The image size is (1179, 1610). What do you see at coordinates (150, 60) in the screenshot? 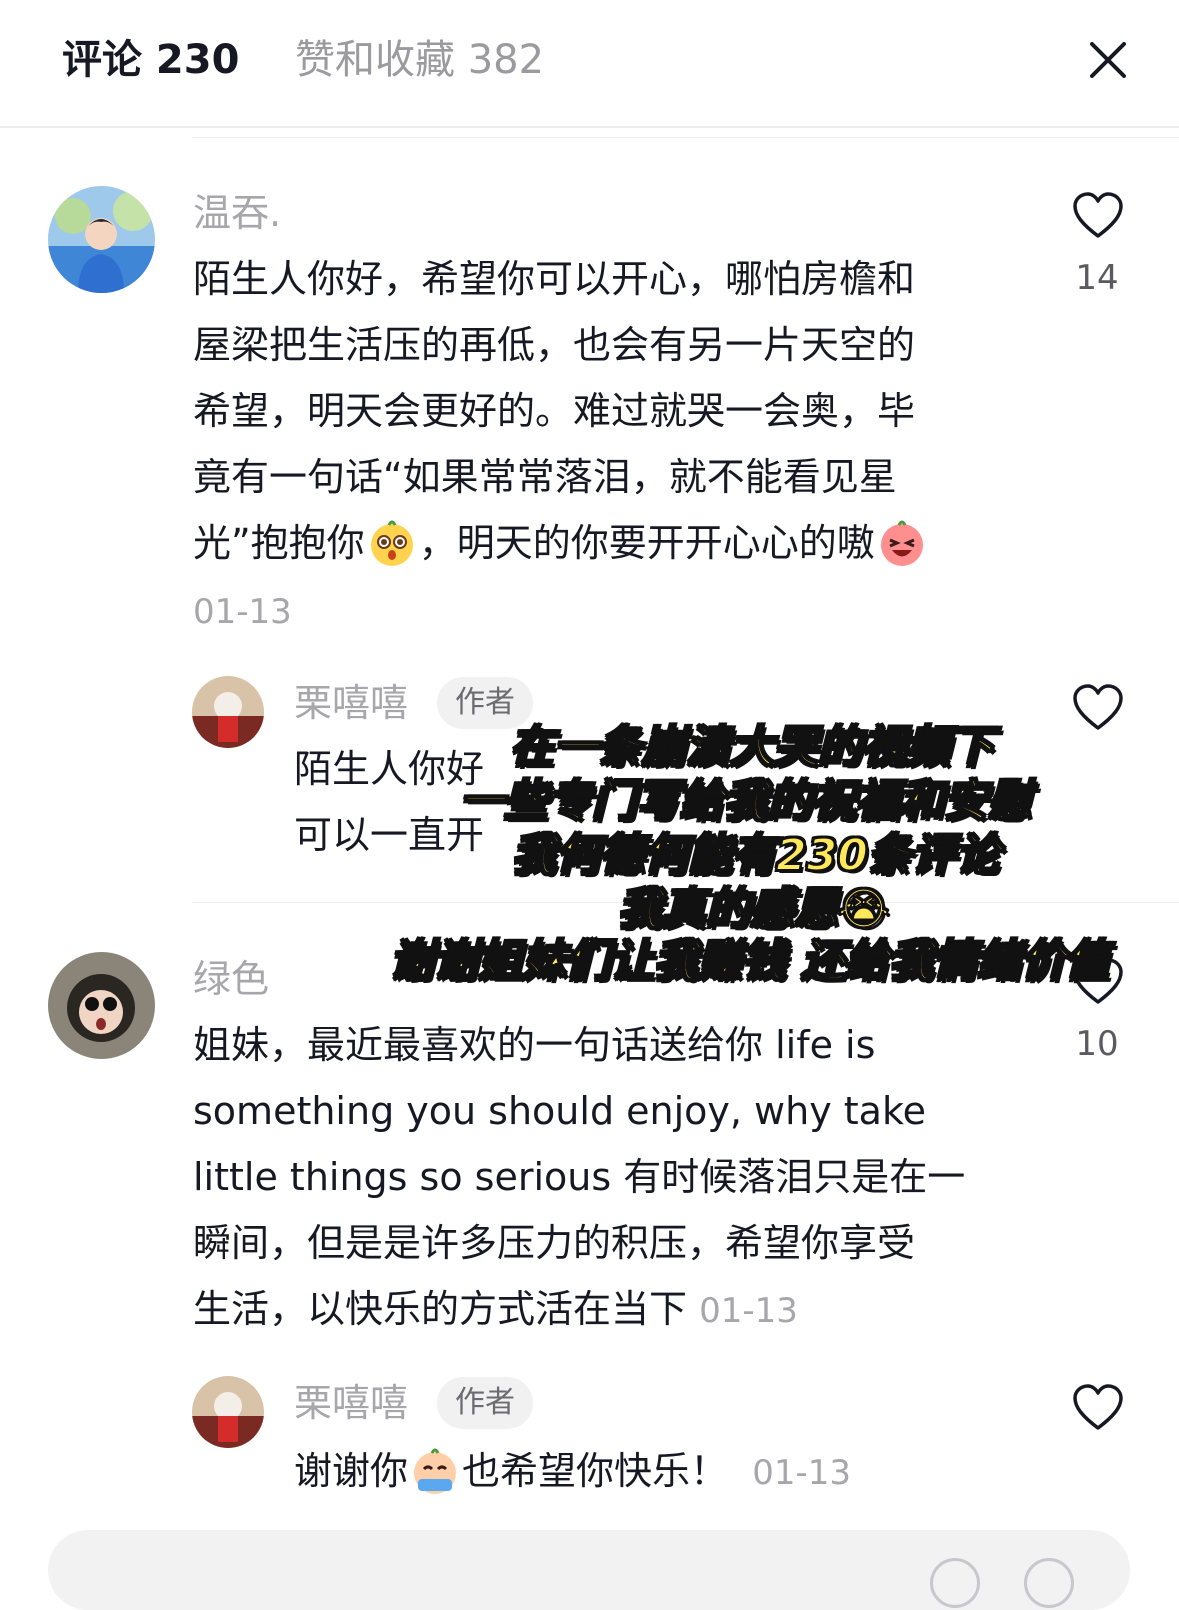
I see `tab-comments: 评论 230` at bounding box center [150, 60].